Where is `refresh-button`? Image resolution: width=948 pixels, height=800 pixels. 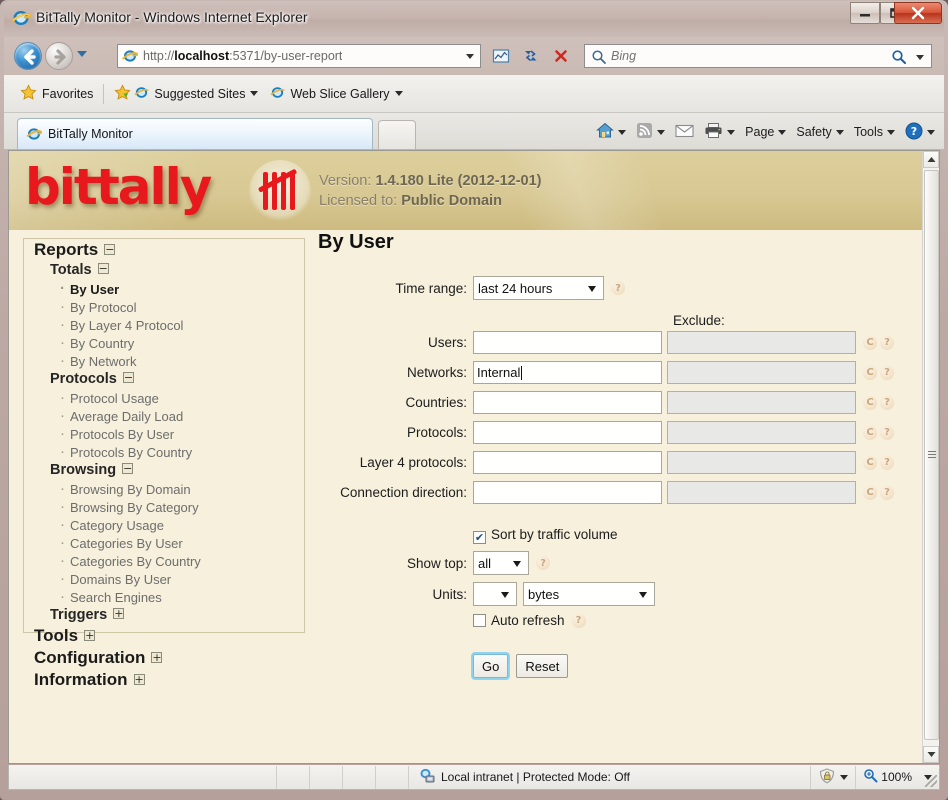
refresh-button is located at coordinates (531, 56).